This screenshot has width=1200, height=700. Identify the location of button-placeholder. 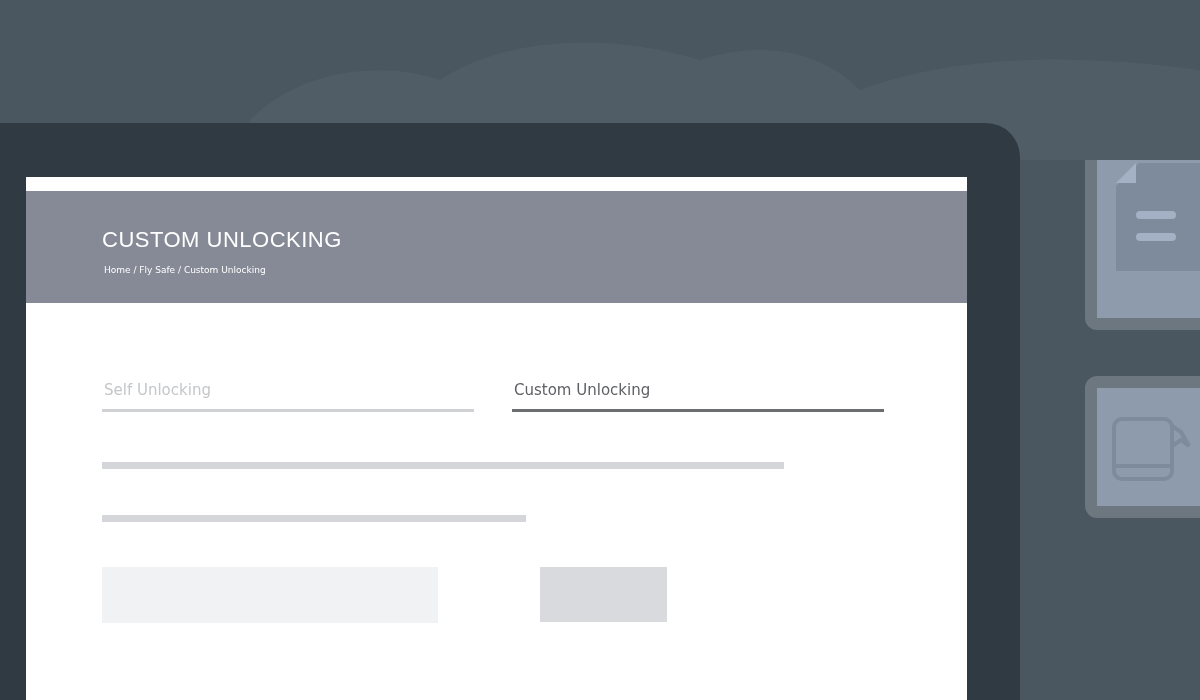
(603, 594).